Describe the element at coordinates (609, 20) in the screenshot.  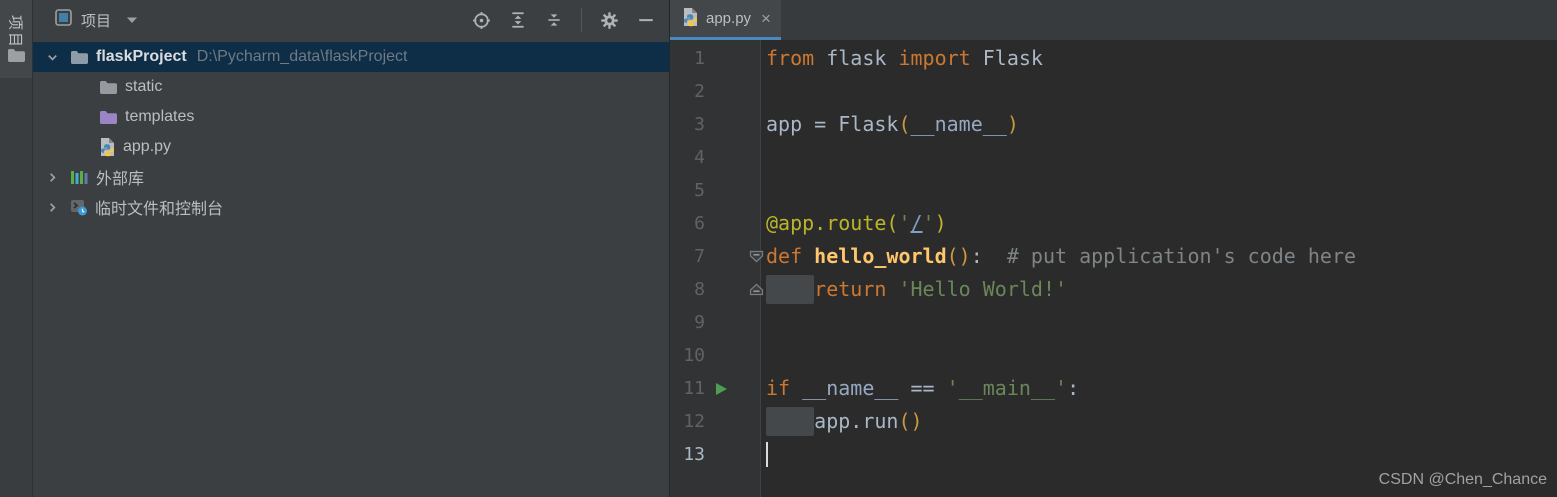
I see `settings-button` at that location.